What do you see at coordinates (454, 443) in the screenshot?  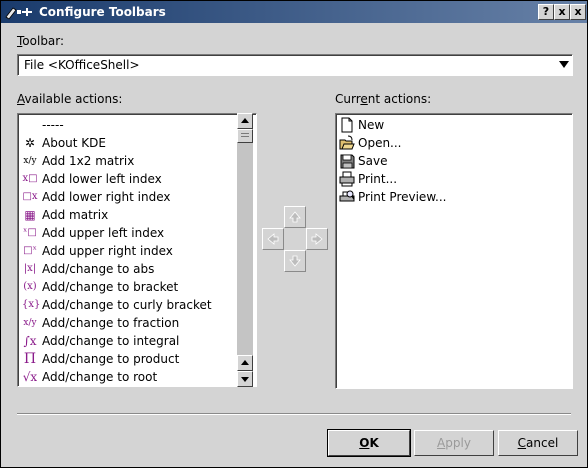 I see `apply-button: Apply` at bounding box center [454, 443].